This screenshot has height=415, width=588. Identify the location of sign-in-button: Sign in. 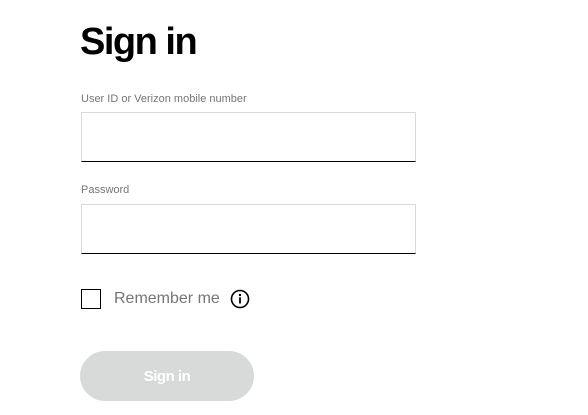
(167, 376).